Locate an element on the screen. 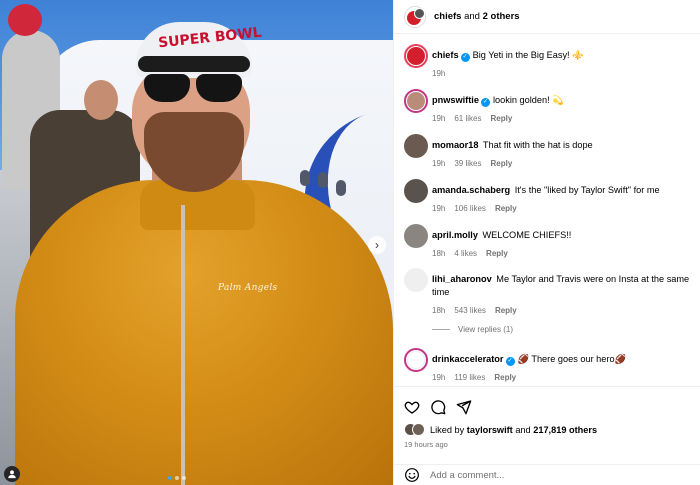 Image resolution: width=700 pixels, height=485 pixels. next-slide-button: › is located at coordinates (377, 245).